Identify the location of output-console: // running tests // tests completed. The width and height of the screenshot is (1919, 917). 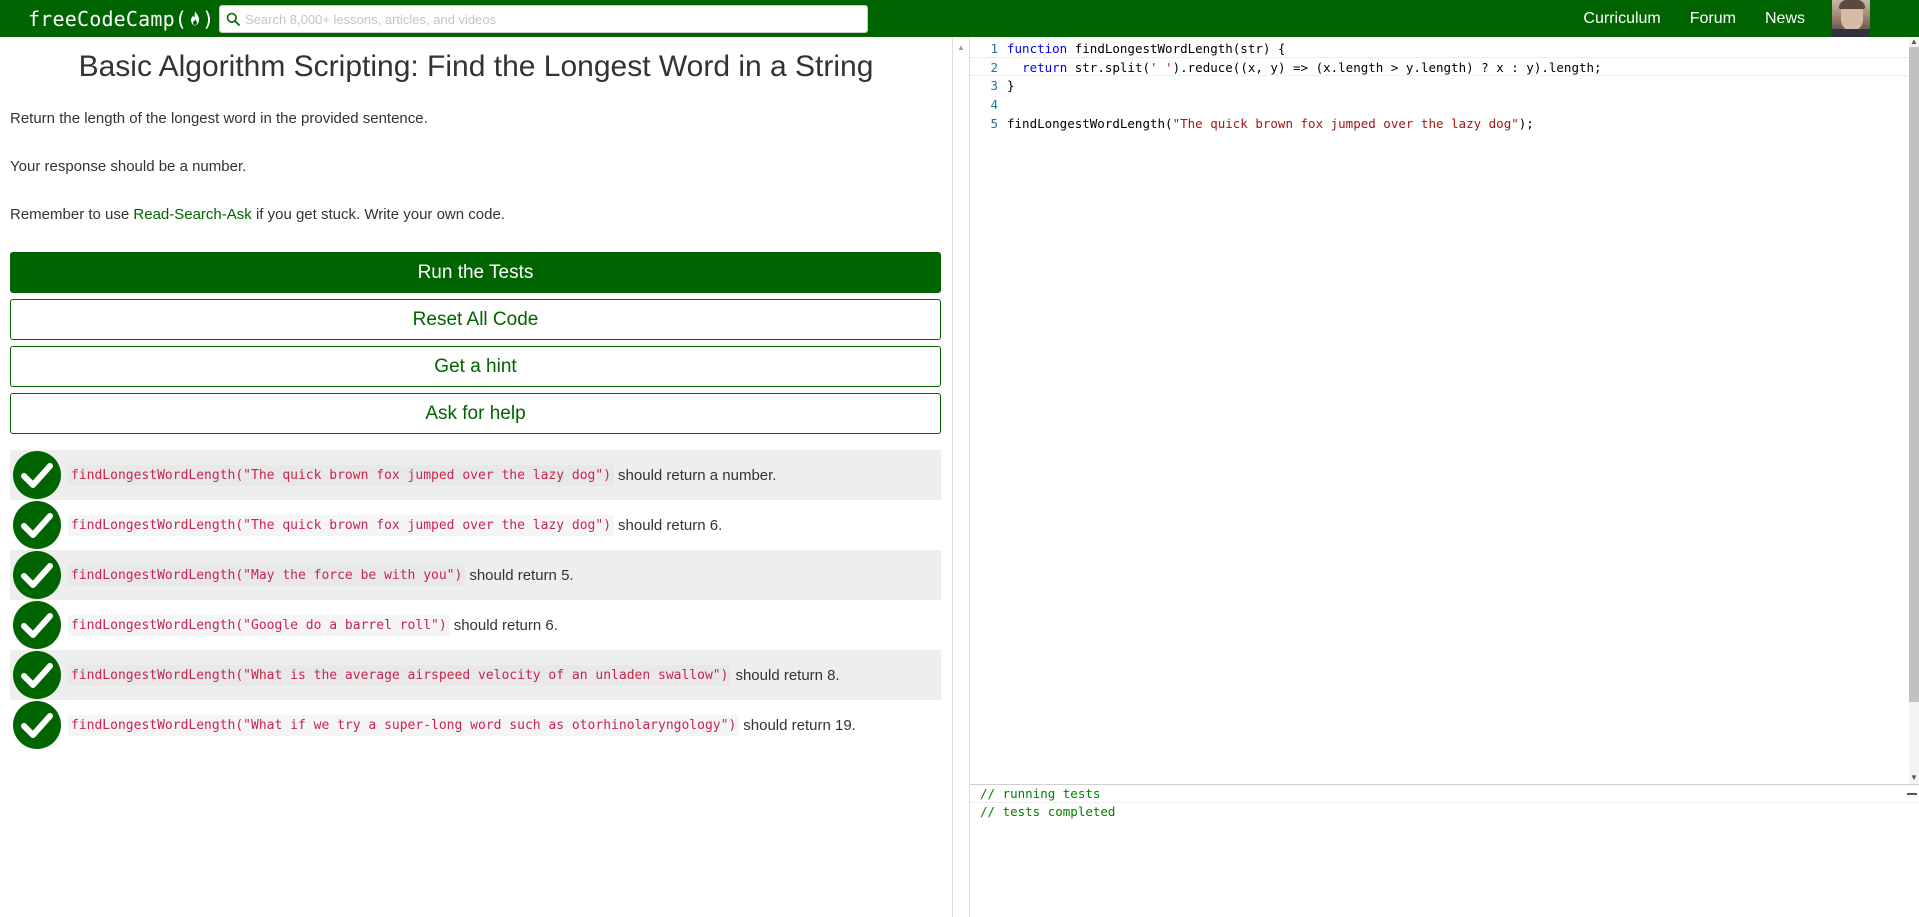
(1444, 851).